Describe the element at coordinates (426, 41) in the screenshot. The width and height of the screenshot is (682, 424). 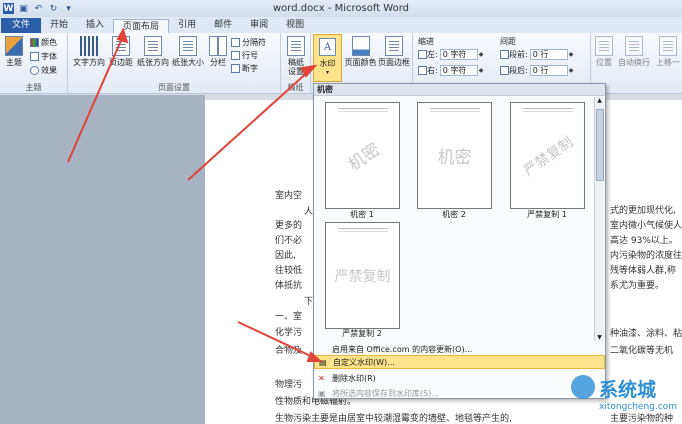
I see `indent-heading: 缩进` at that location.